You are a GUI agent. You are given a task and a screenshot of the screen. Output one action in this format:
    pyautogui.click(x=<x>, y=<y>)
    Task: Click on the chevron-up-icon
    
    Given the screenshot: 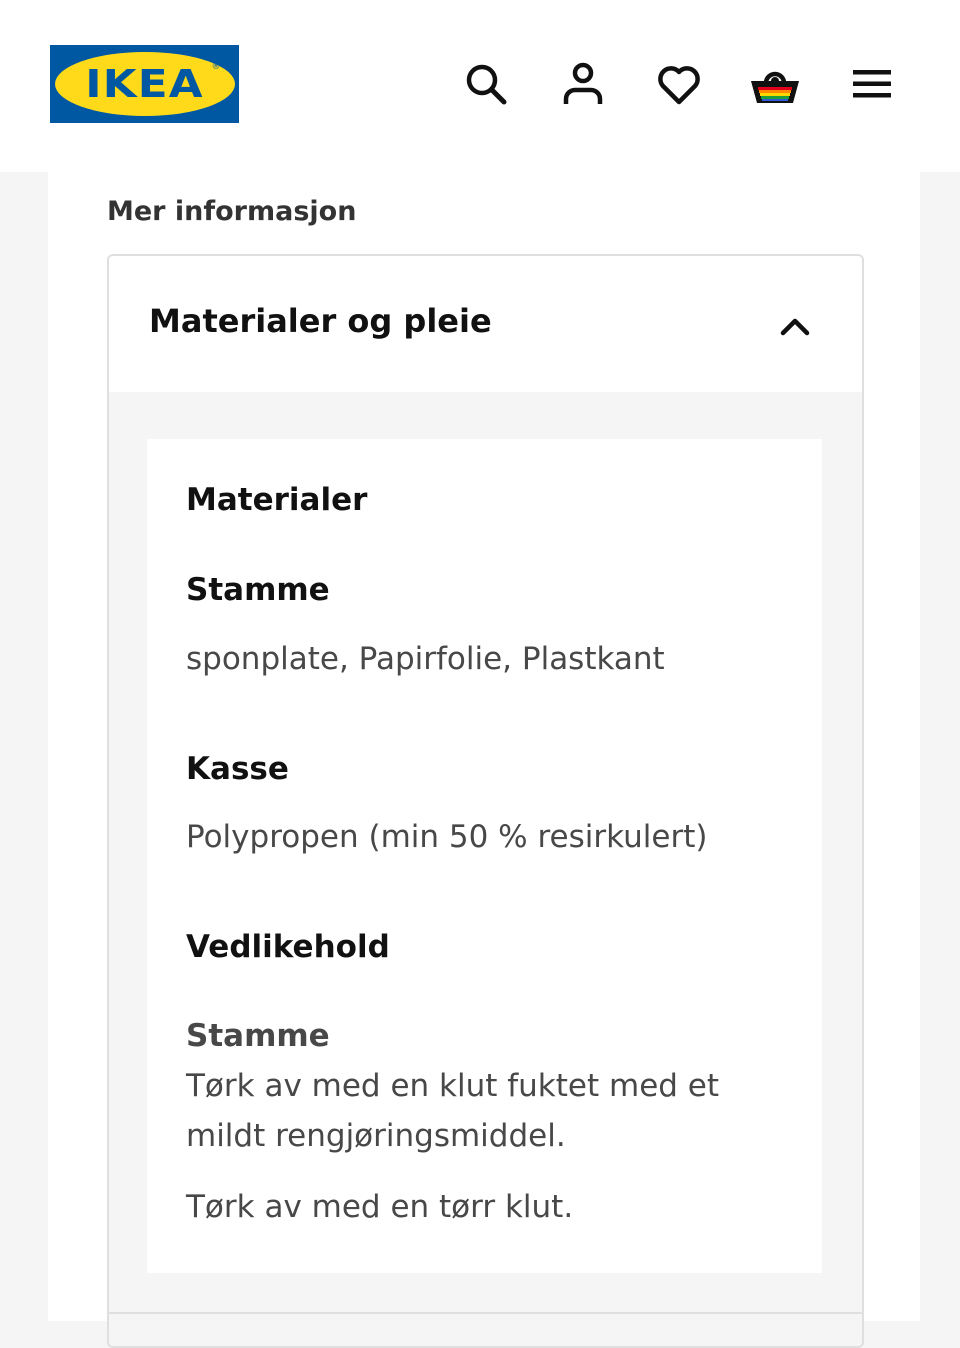 What is the action you would take?
    pyautogui.click(x=795, y=326)
    